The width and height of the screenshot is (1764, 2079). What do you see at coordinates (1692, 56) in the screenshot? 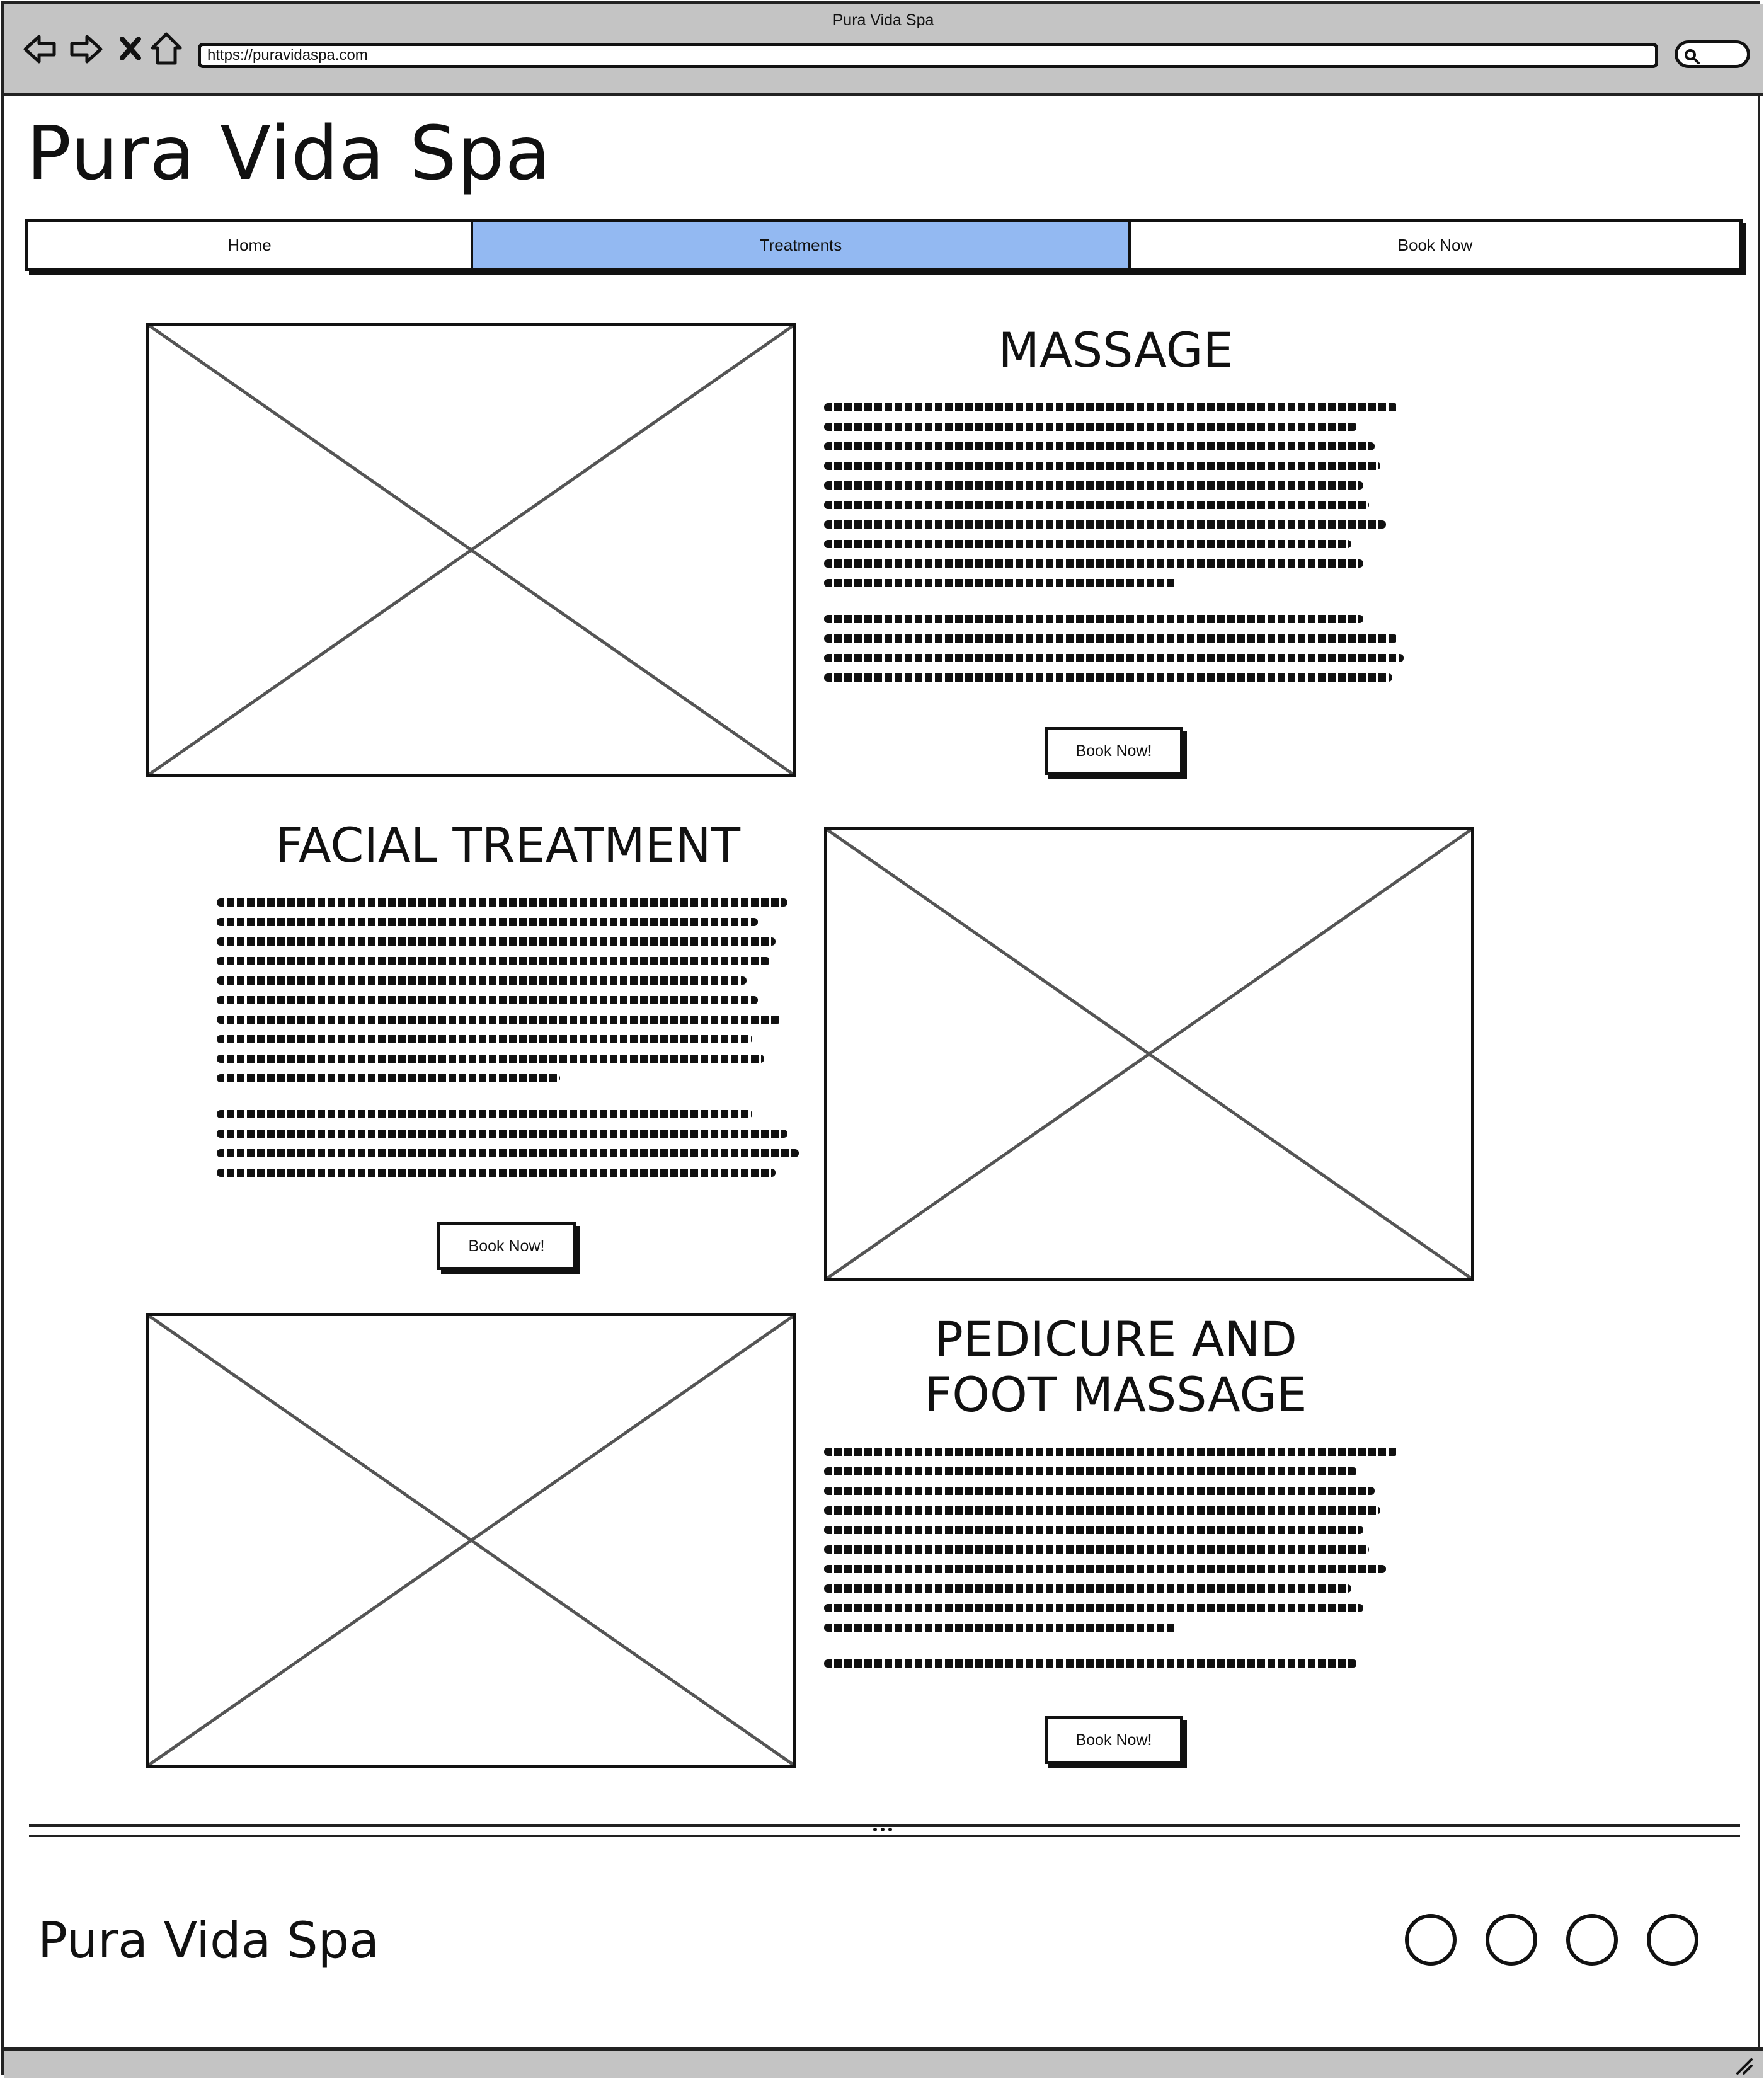
I see `search-icon` at bounding box center [1692, 56].